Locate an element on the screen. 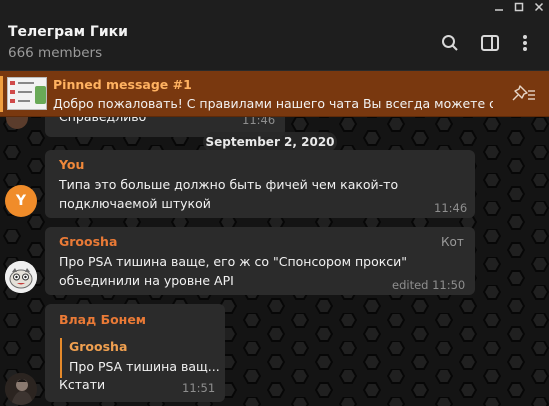 This screenshot has width=549, height=406. message-text-line: объединили на уровне API is located at coordinates (146, 280).